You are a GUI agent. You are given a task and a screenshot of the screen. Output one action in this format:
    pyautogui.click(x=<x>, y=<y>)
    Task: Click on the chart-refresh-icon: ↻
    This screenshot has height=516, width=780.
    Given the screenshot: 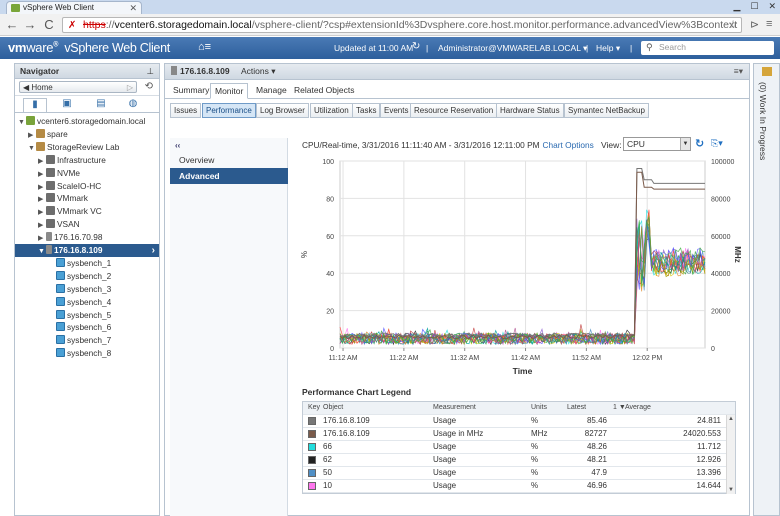 What is the action you would take?
    pyautogui.click(x=699, y=143)
    